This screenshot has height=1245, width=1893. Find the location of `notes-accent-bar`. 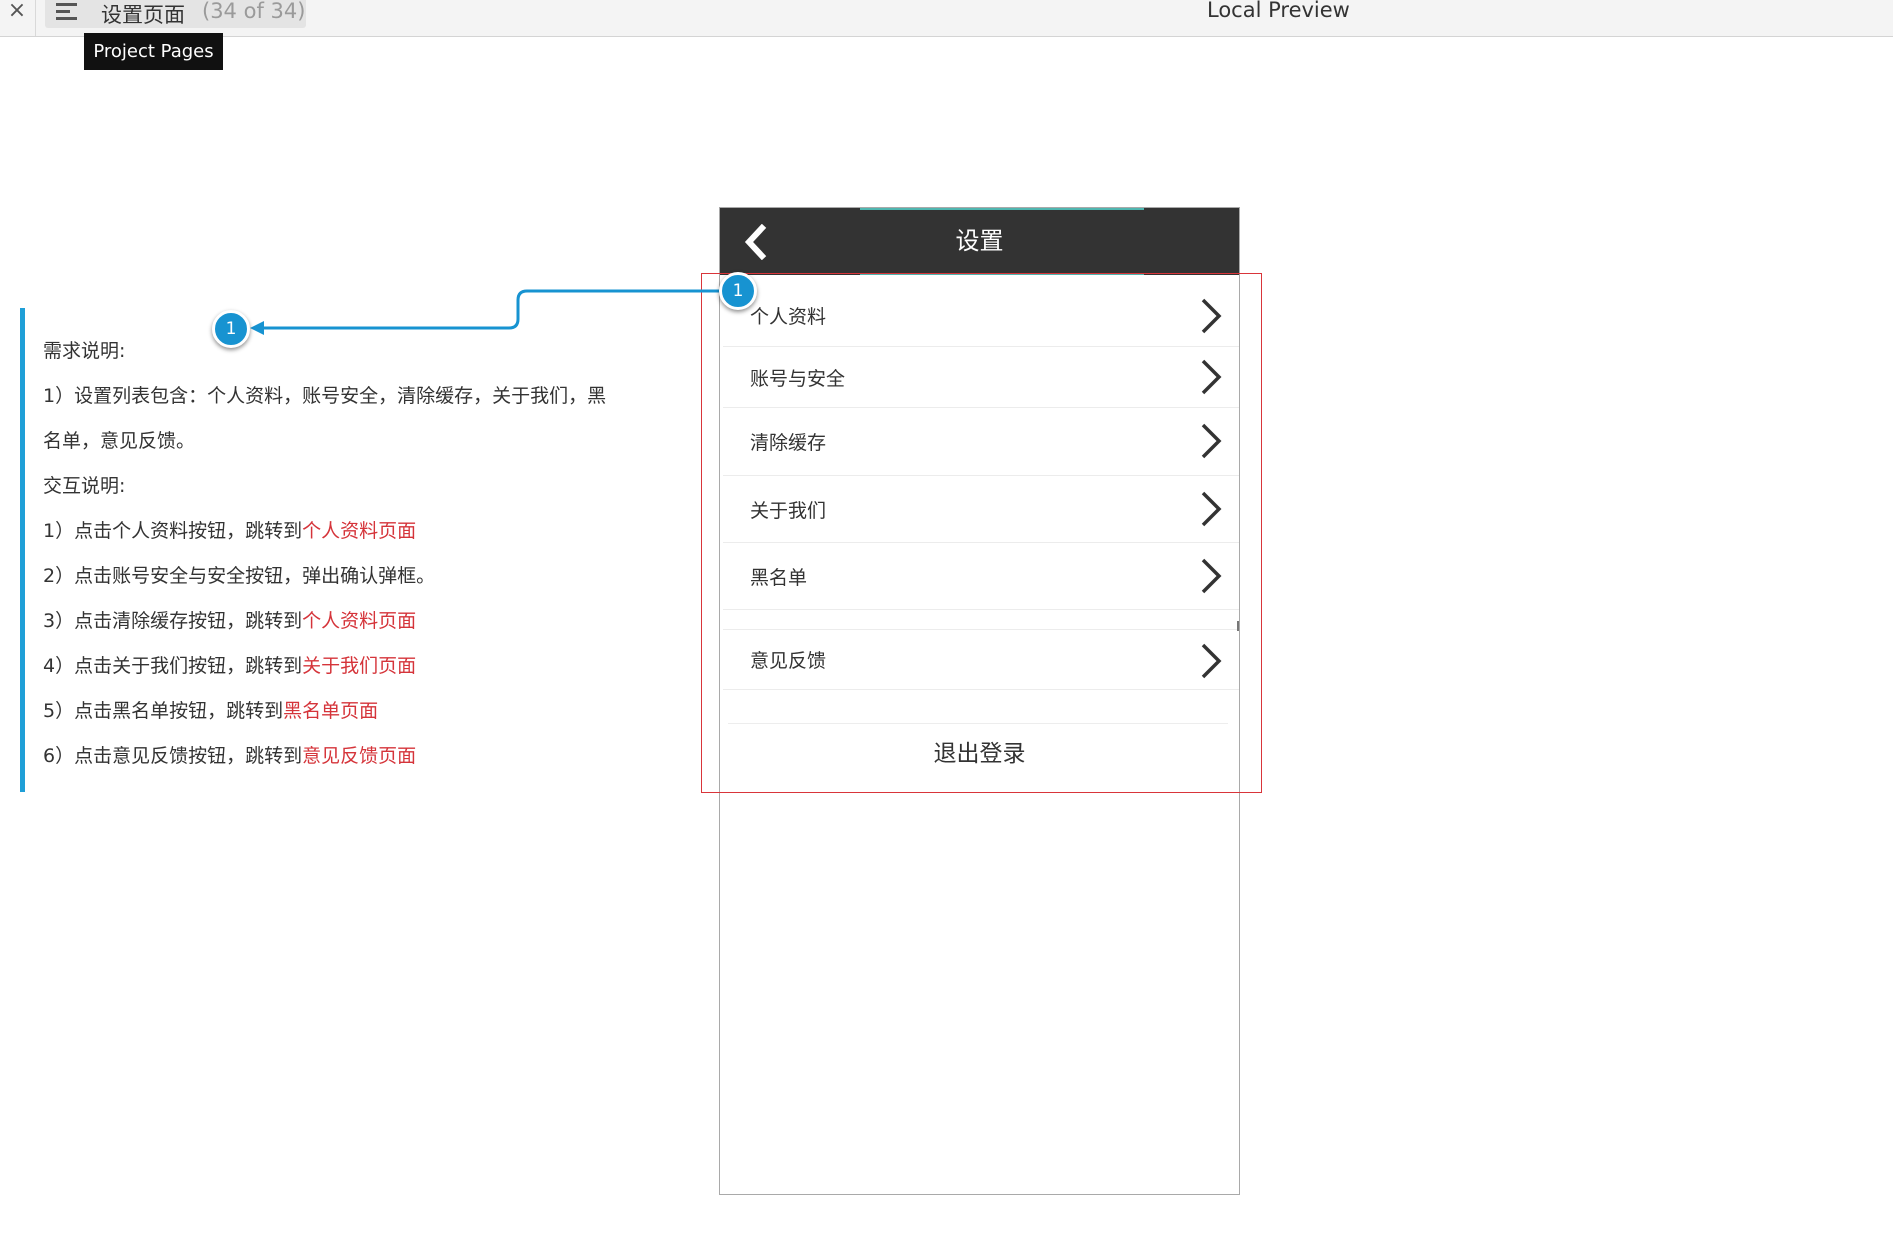

notes-accent-bar is located at coordinates (22, 550).